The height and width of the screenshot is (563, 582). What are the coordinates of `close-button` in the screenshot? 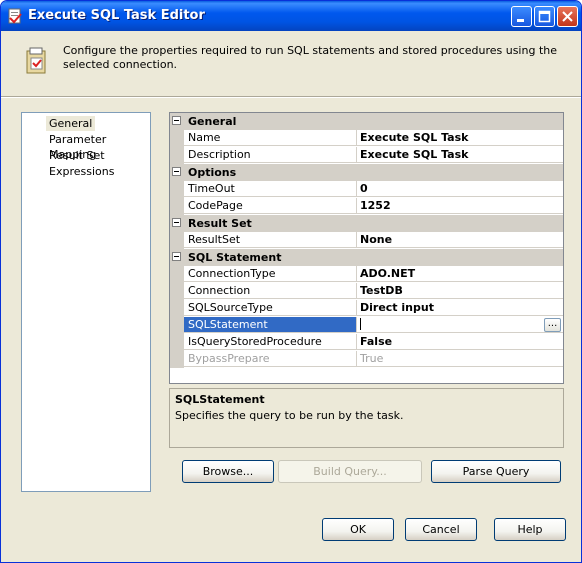 It's located at (567, 16).